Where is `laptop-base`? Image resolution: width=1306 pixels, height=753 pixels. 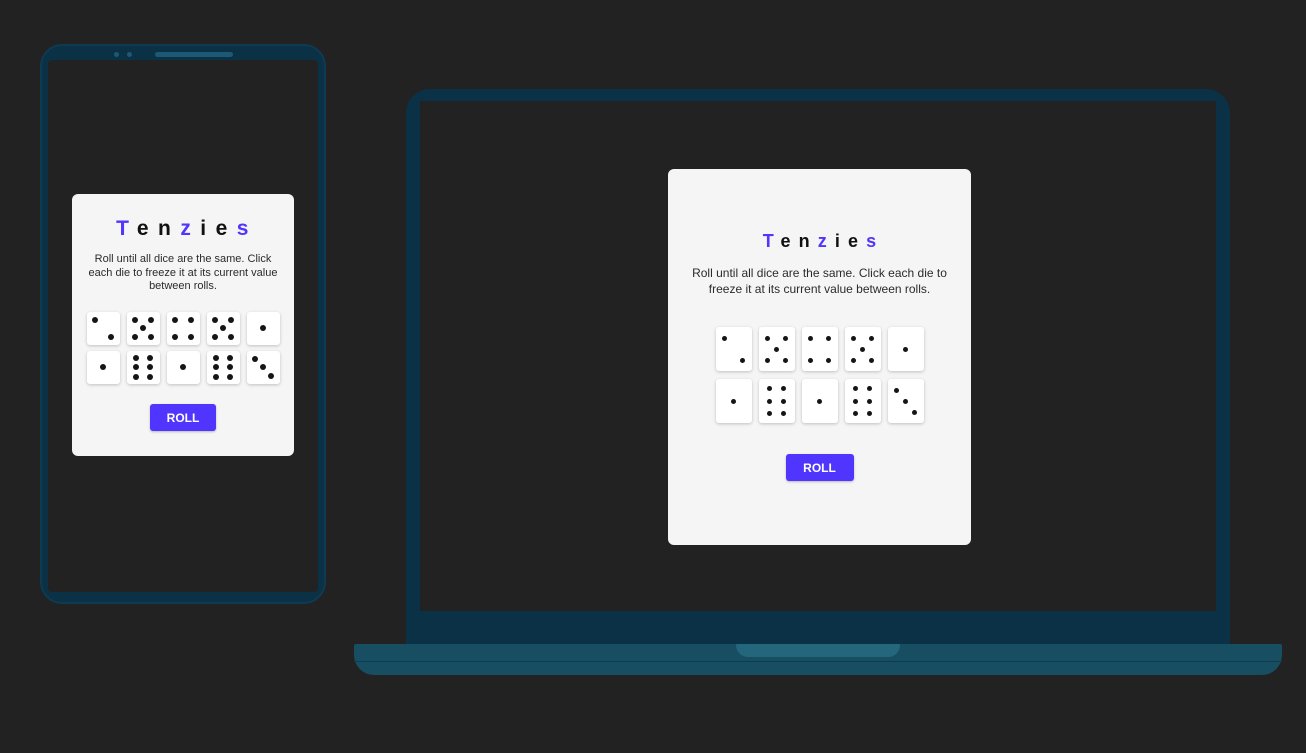 laptop-base is located at coordinates (818, 659).